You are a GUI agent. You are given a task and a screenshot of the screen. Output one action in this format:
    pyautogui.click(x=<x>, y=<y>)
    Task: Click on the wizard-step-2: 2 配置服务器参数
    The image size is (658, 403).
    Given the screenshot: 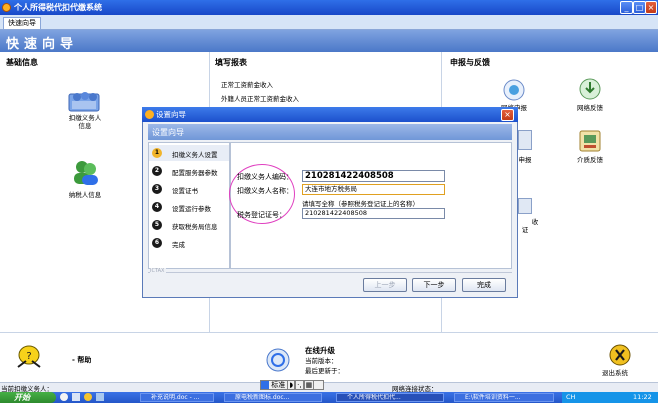 What is the action you would take?
    pyautogui.click(x=189, y=171)
    